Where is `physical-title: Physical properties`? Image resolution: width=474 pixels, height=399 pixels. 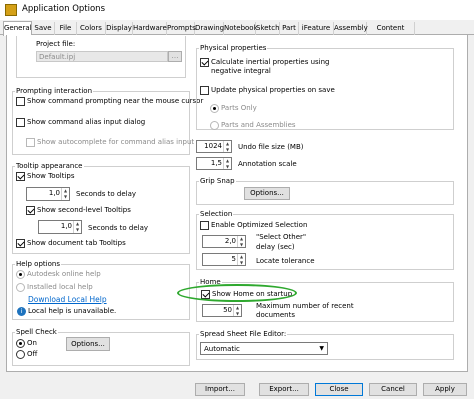
physical-title: Physical properties is located at coordinates (233, 48).